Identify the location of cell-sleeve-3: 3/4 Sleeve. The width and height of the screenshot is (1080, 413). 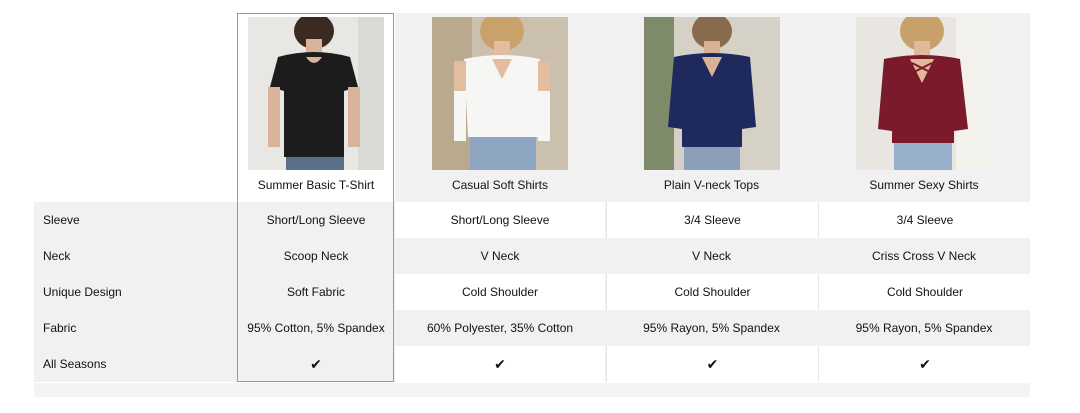
(924, 220).